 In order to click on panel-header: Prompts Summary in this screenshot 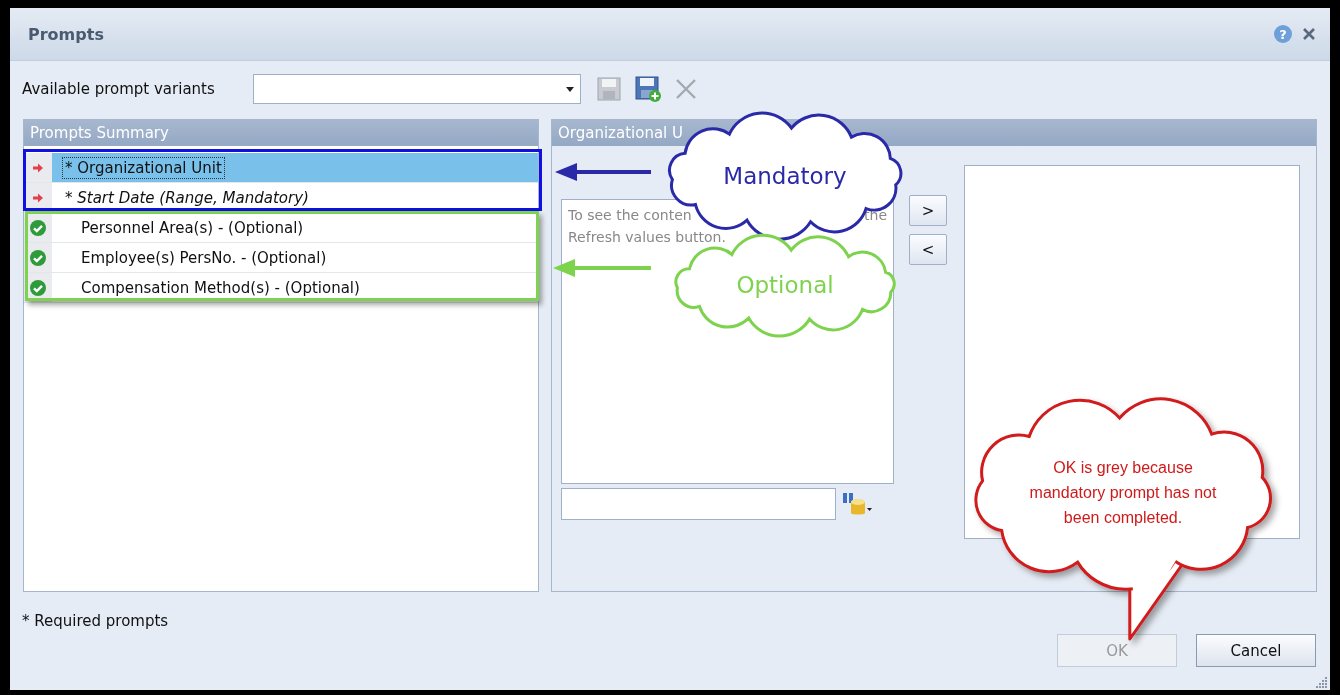, I will do `click(281, 133)`.